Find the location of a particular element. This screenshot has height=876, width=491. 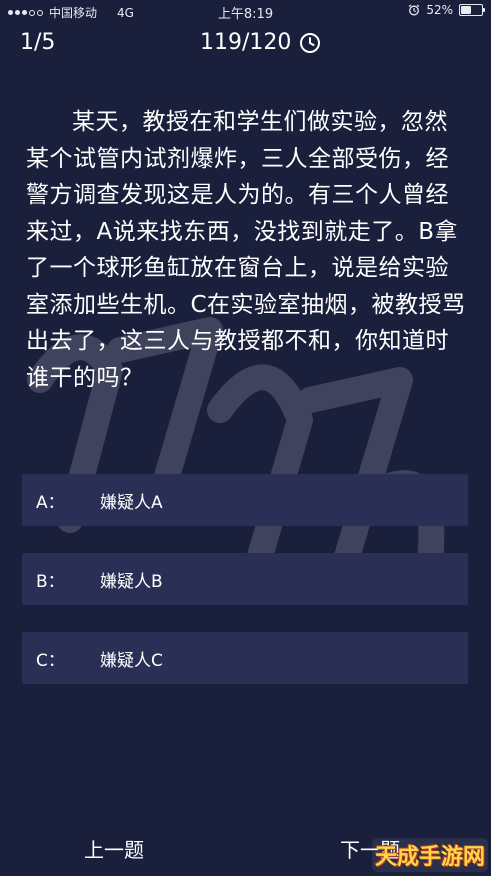

question-progress: 1/5 is located at coordinates (38, 42).